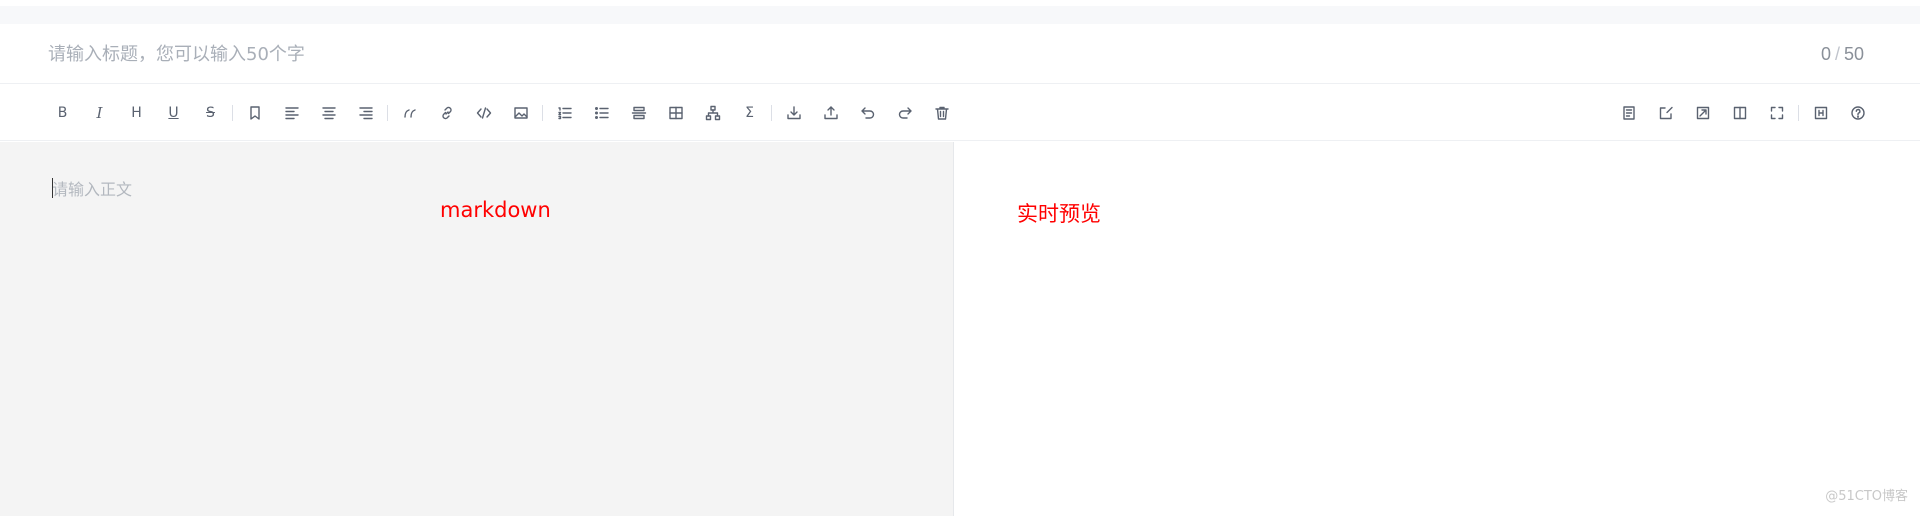 This screenshot has width=1920, height=516. I want to click on help-button, so click(1857, 113).